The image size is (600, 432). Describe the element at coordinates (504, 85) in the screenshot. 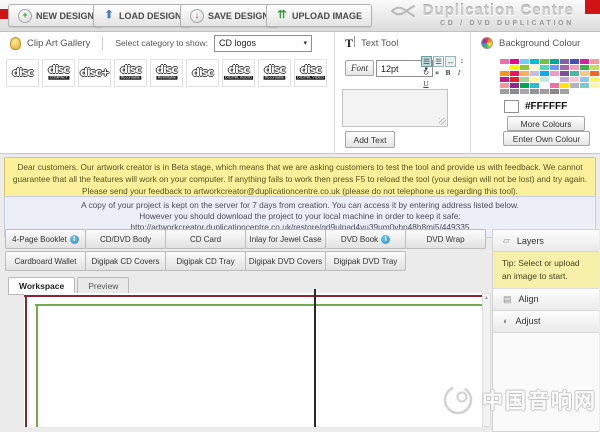

I see `palette-swatch-r5-c1` at that location.